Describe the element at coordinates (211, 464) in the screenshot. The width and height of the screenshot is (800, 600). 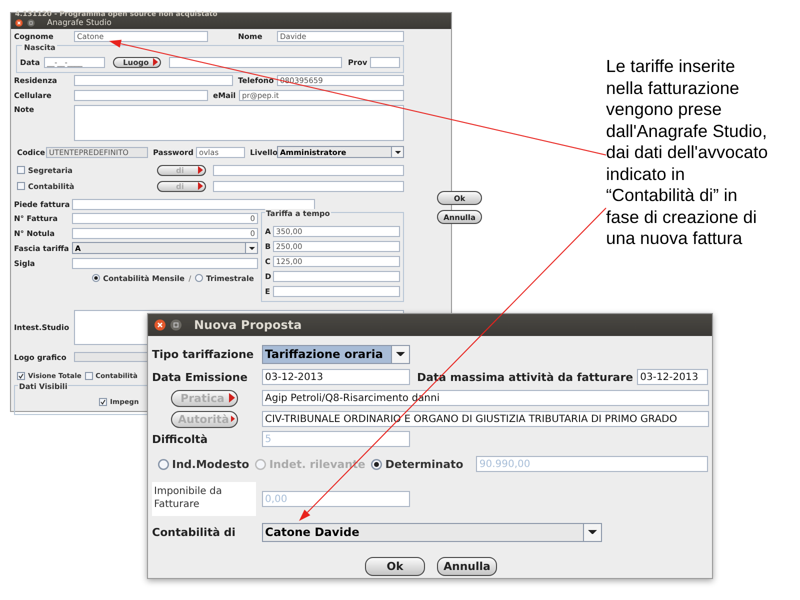
I see `radio-label: Ind.Modesto` at that location.